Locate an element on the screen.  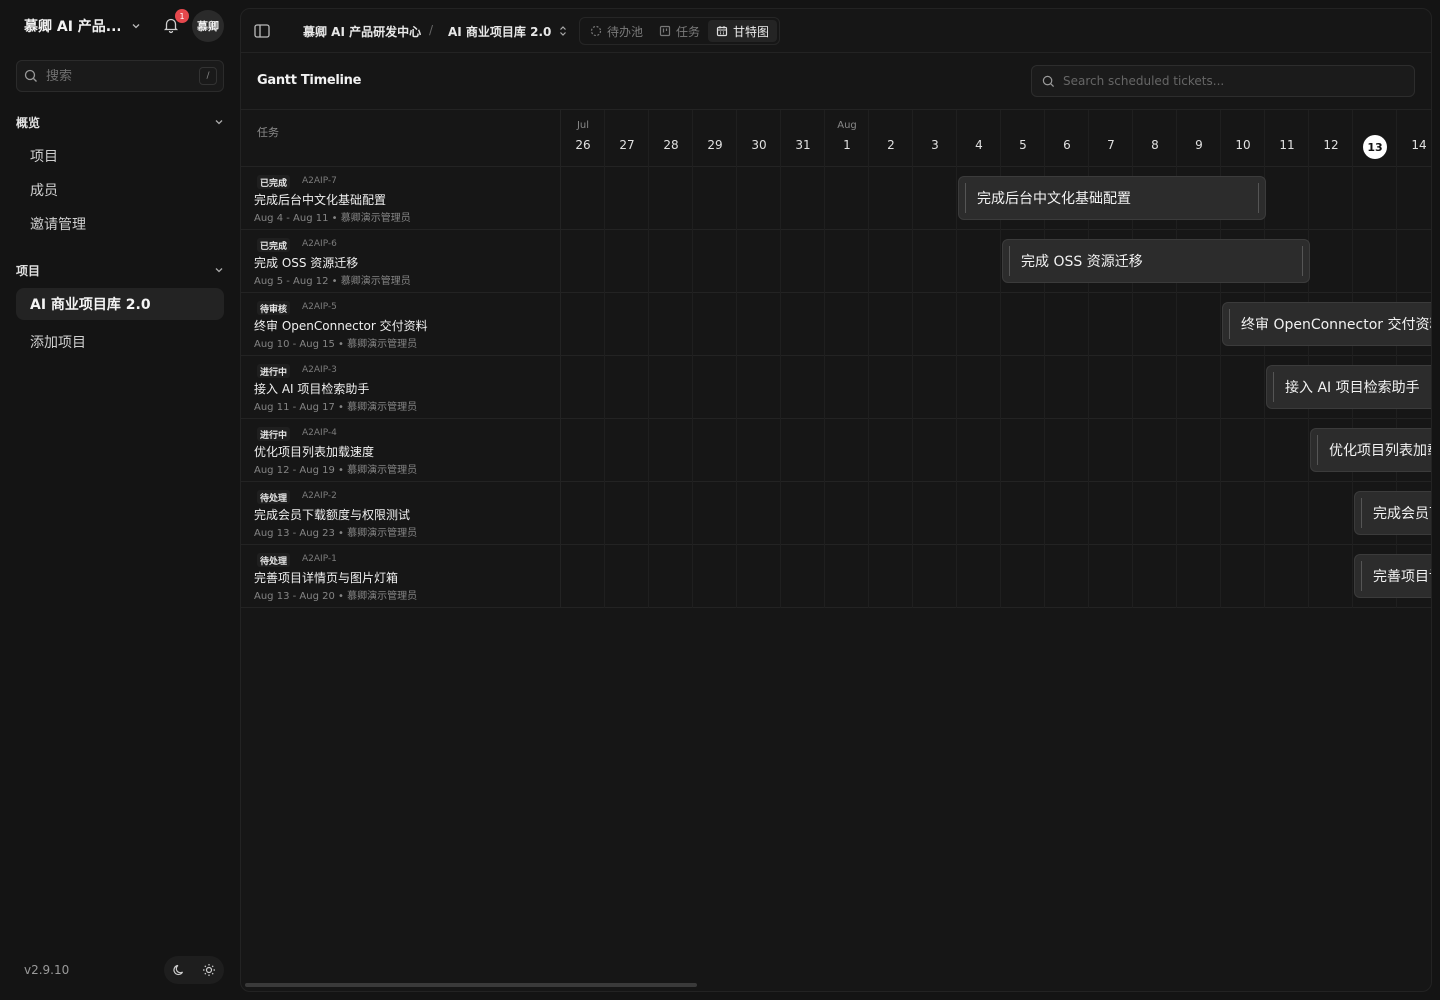
tab-gantt: 甘特图 is located at coordinates (743, 31).